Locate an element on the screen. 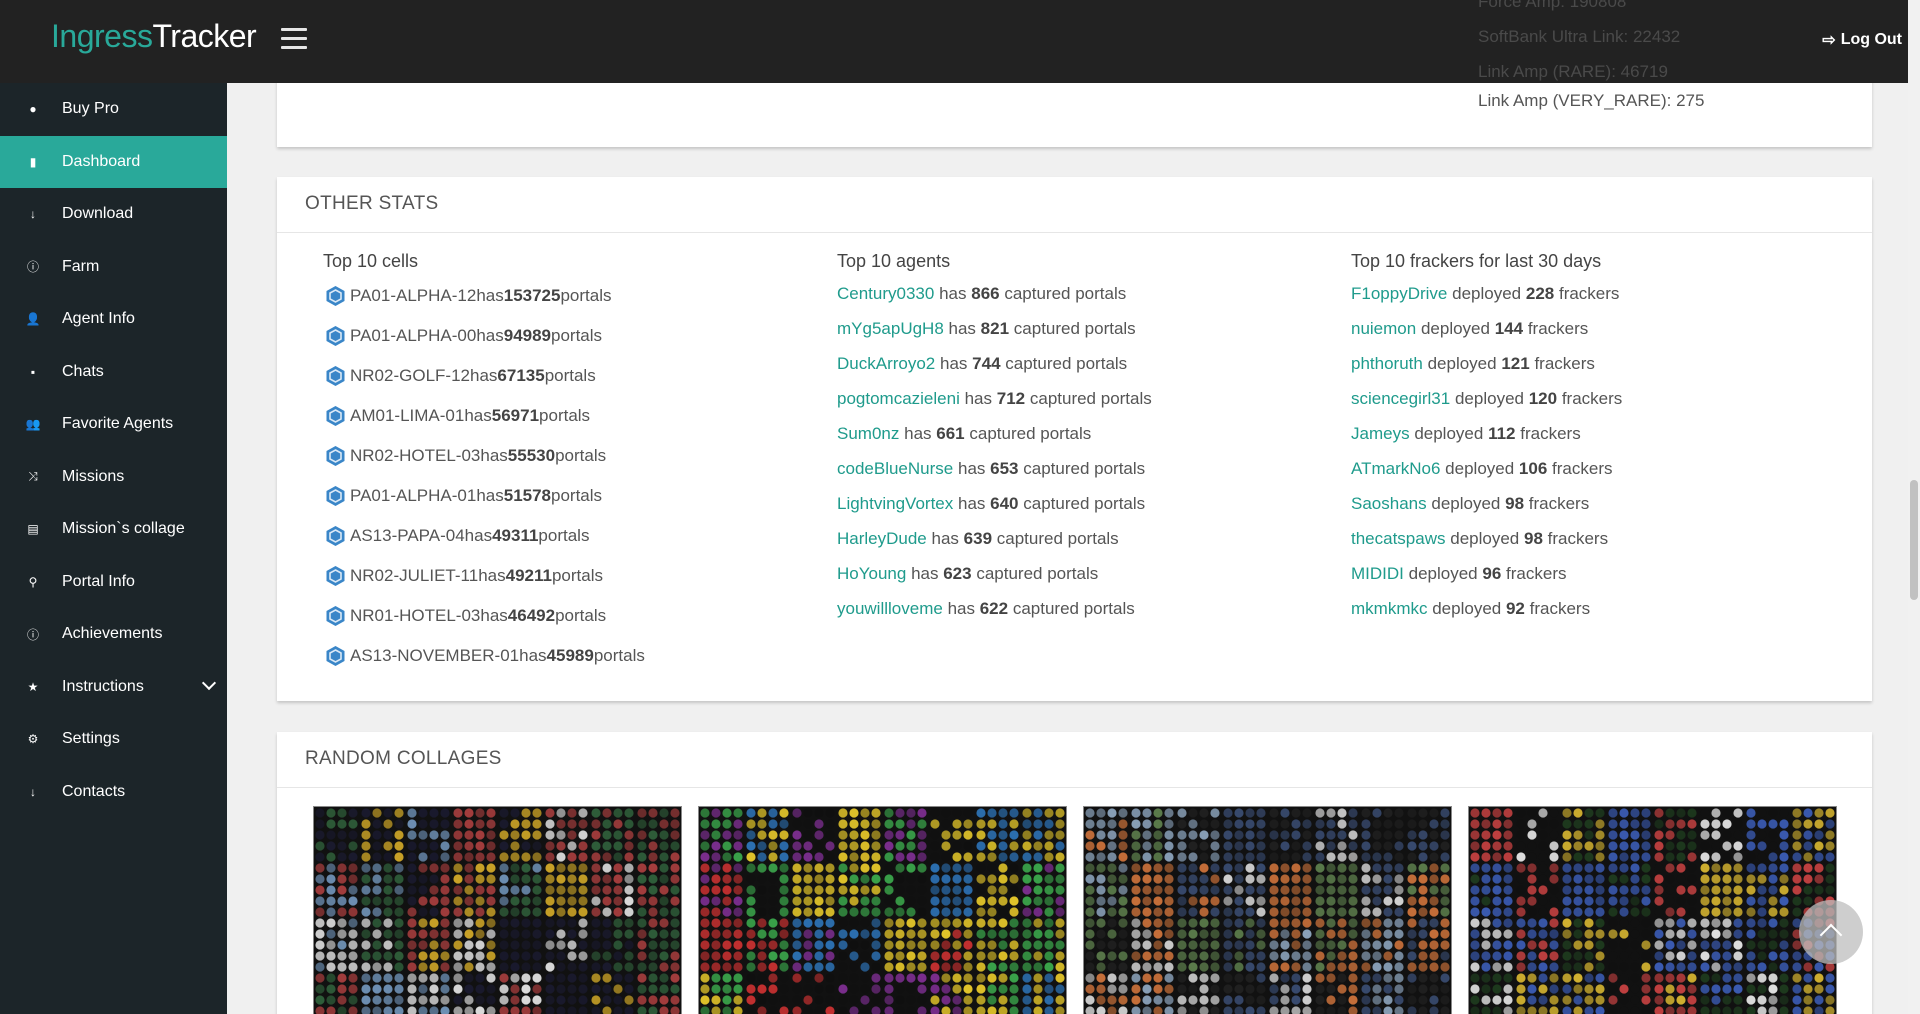 This screenshot has width=1920, height=1014. row-count: 640 is located at coordinates (1004, 503).